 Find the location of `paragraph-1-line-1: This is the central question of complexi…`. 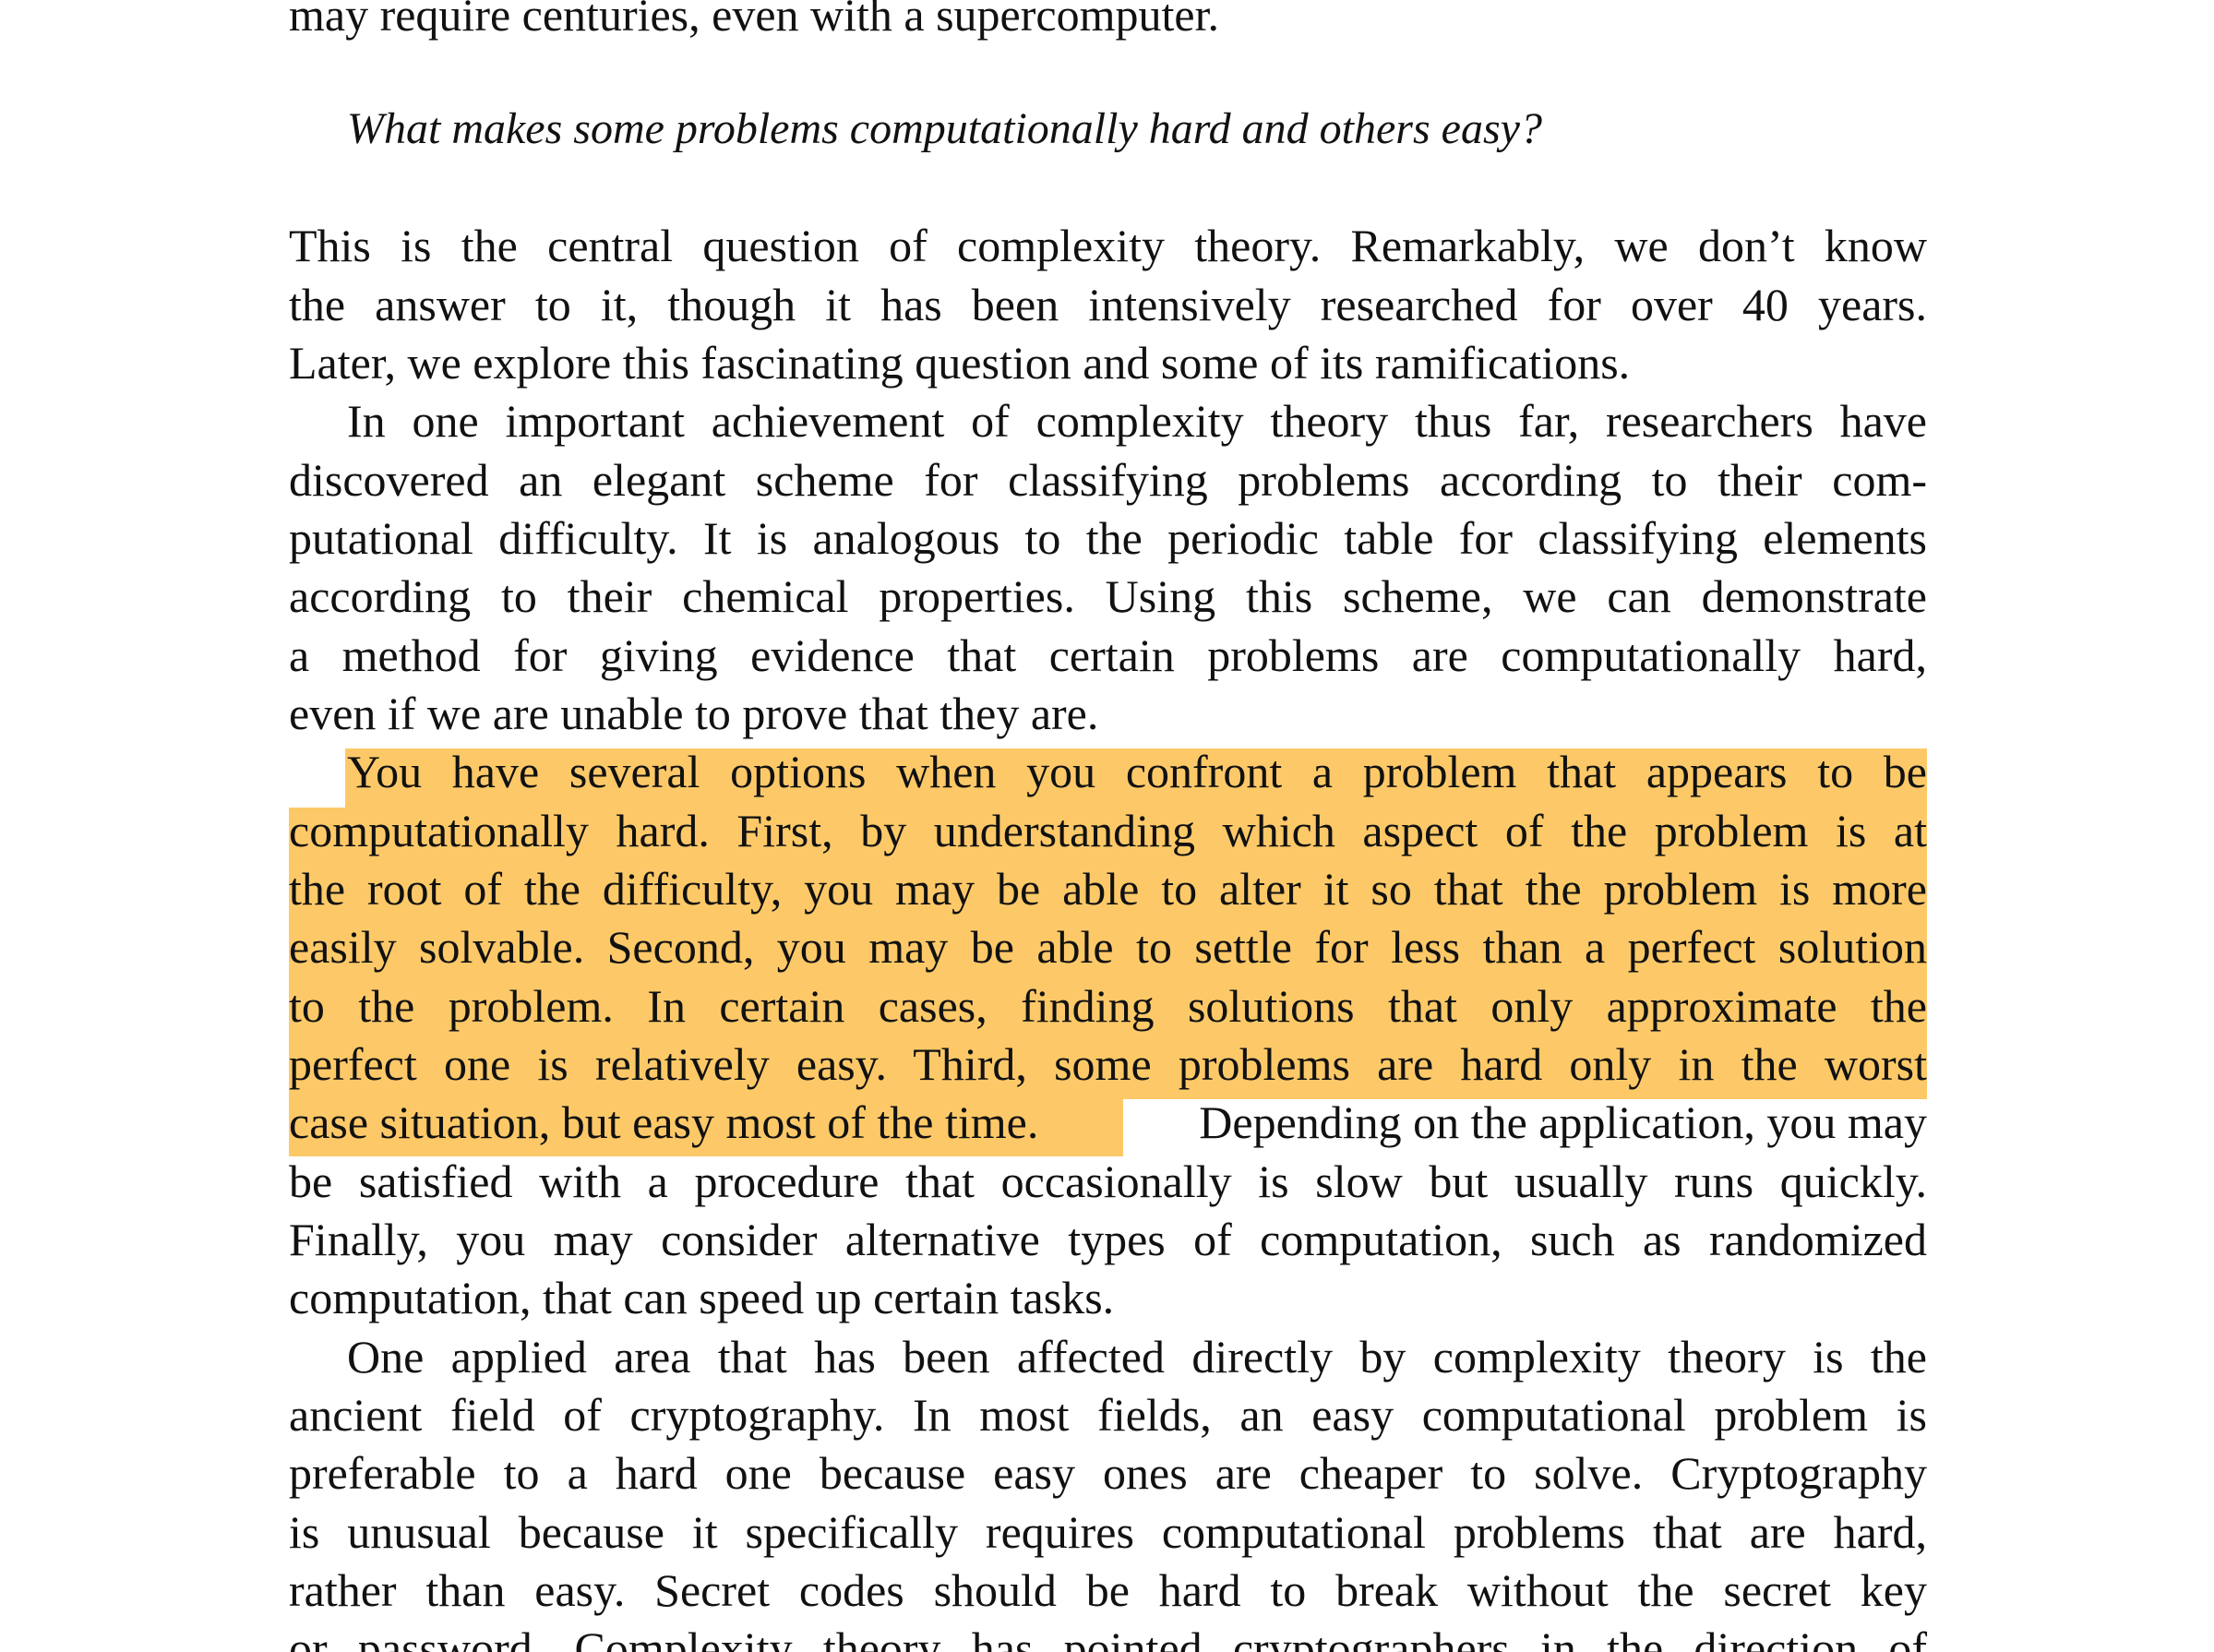

paragraph-1-line-1: This is the central question of complexi… is located at coordinates (1108, 245).